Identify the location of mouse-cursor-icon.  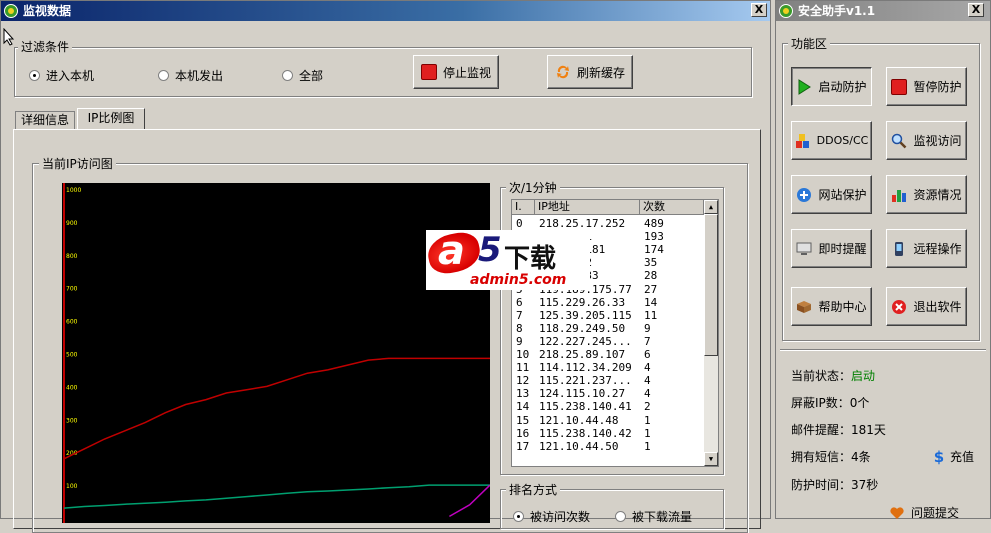
(9, 37).